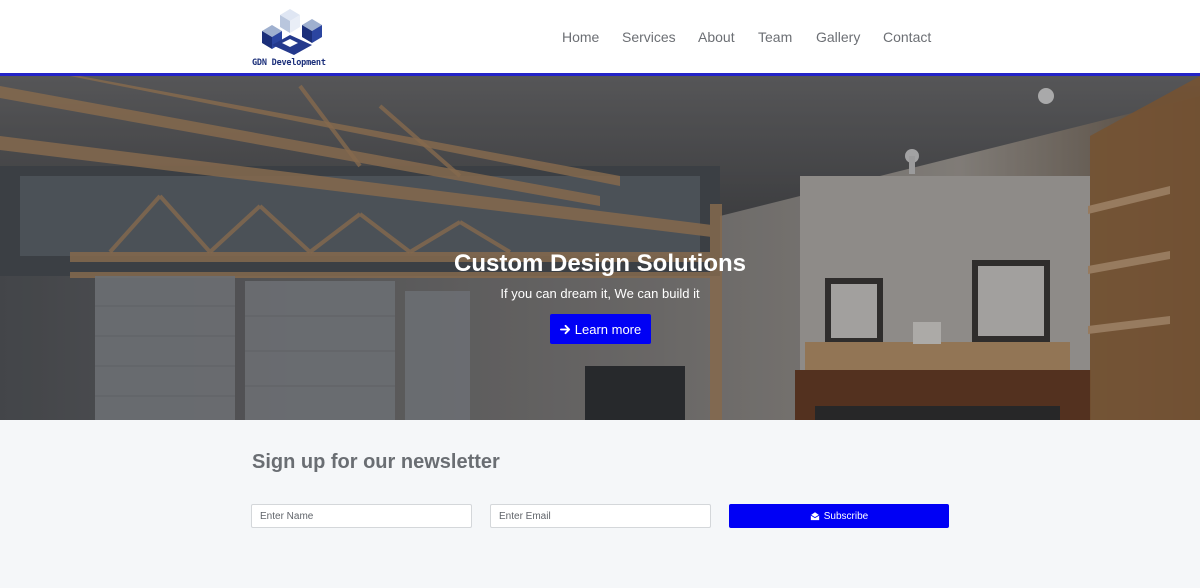 The width and height of the screenshot is (1200, 588). What do you see at coordinates (600, 293) in the screenshot?
I see `hero-subtitle: If you can dream it, We can build it` at bounding box center [600, 293].